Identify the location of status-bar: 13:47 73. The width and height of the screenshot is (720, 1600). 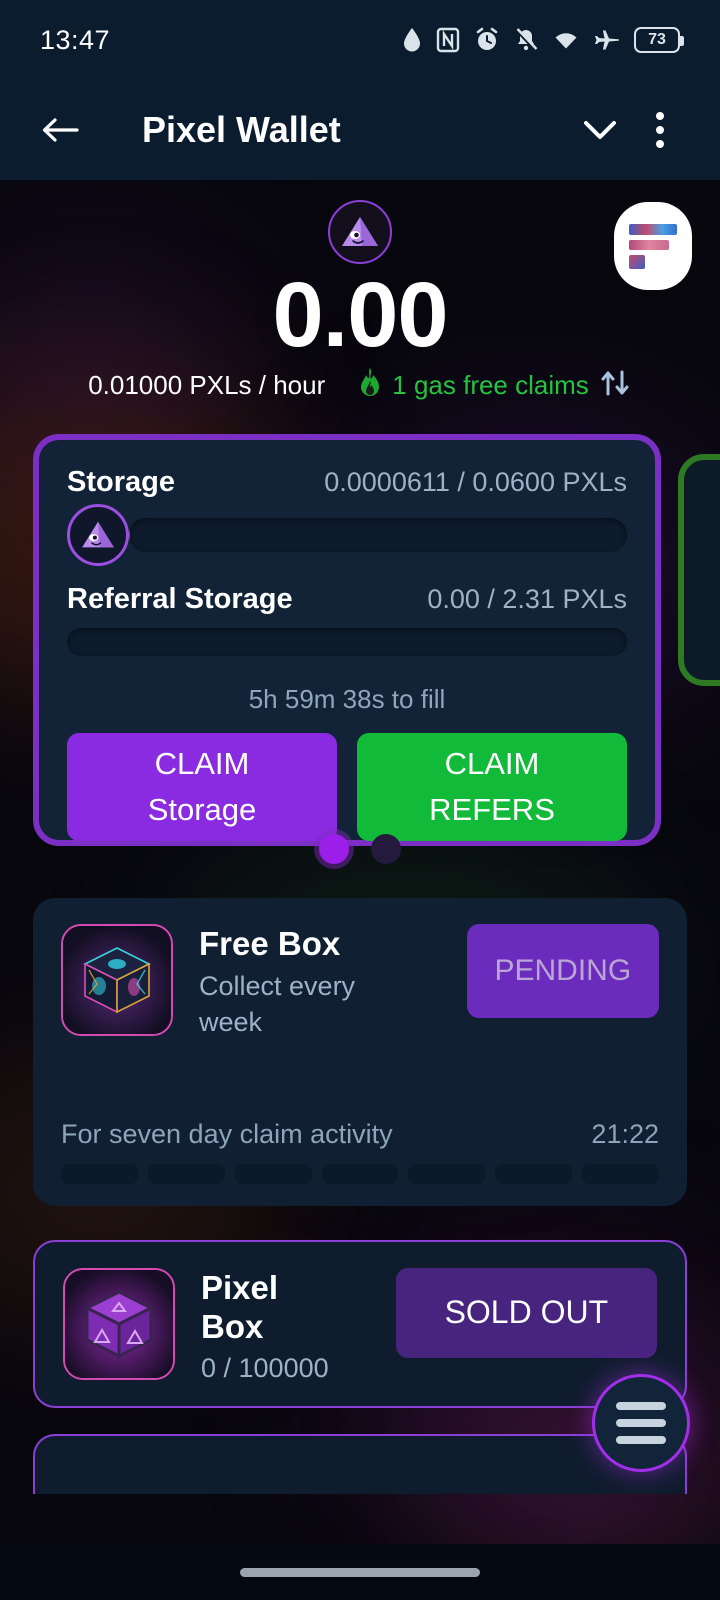
(360, 40).